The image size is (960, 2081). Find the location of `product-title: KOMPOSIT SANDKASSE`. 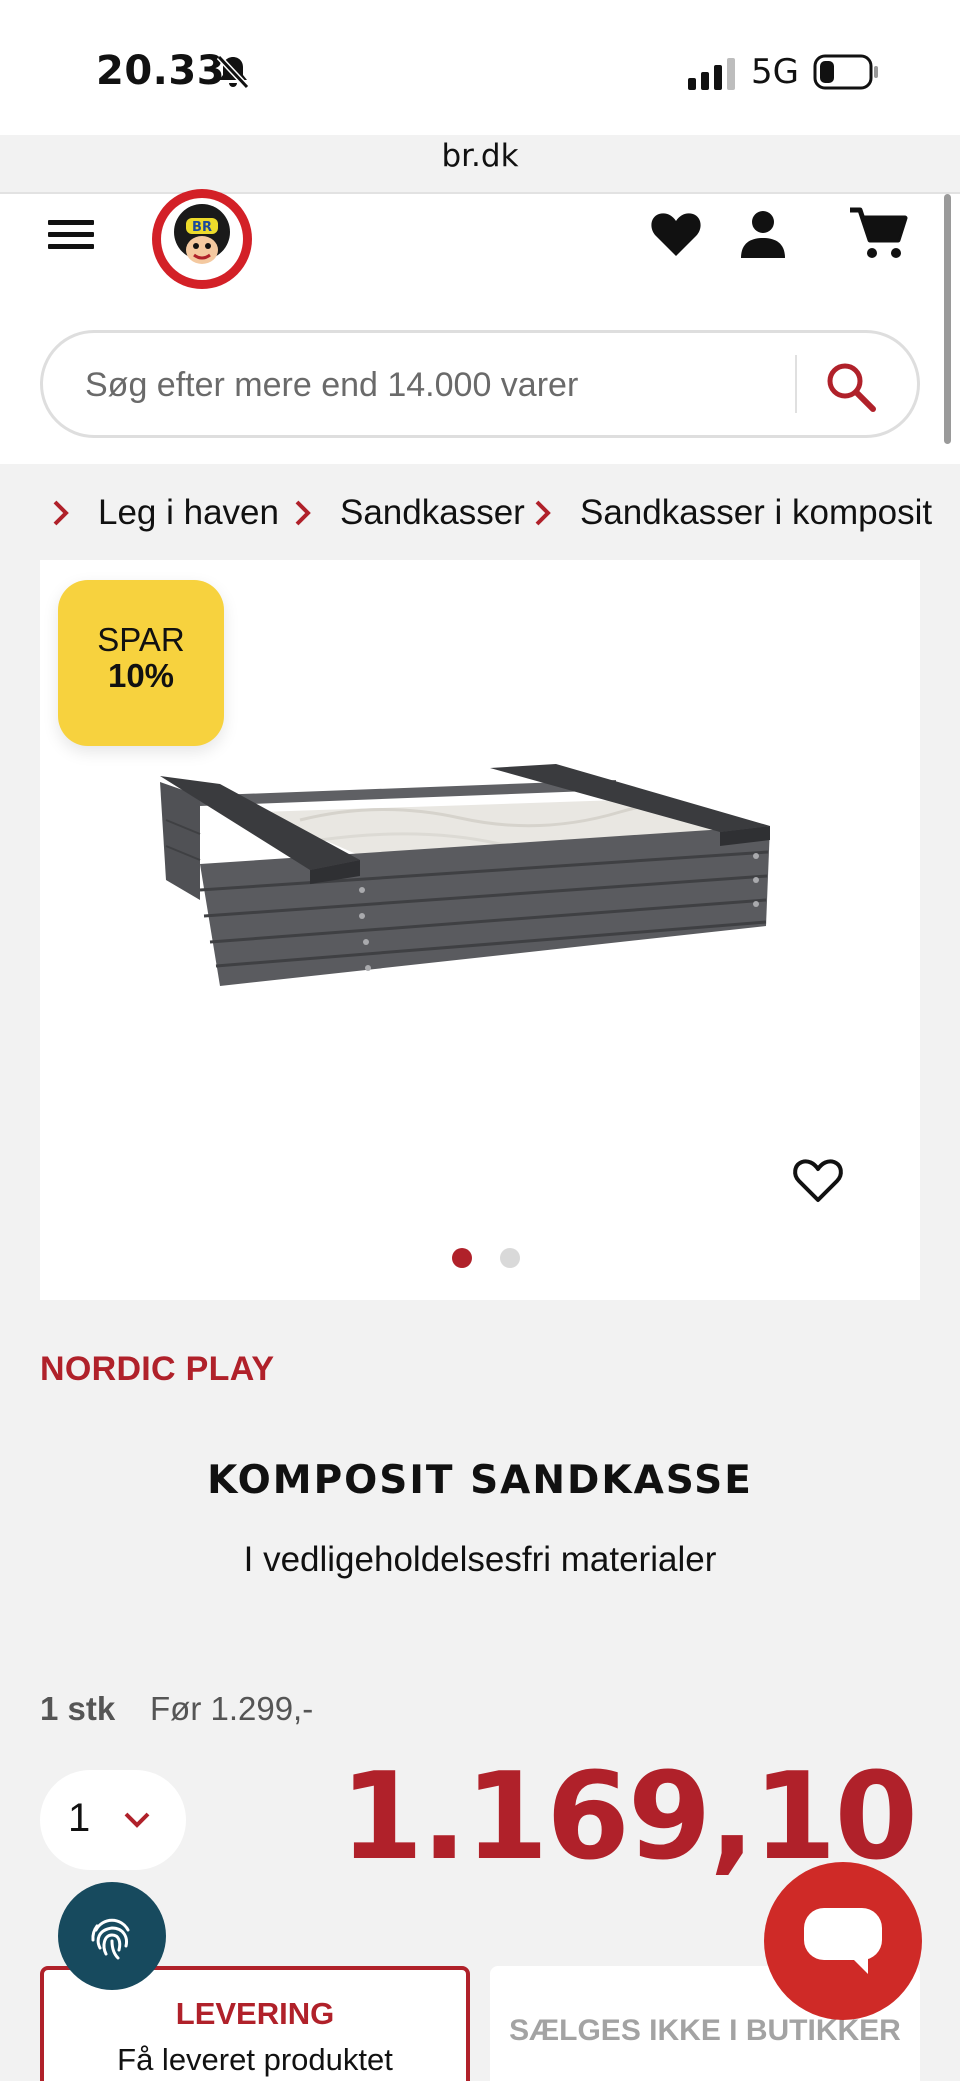

product-title: KOMPOSIT SANDKASSE is located at coordinates (480, 1480).